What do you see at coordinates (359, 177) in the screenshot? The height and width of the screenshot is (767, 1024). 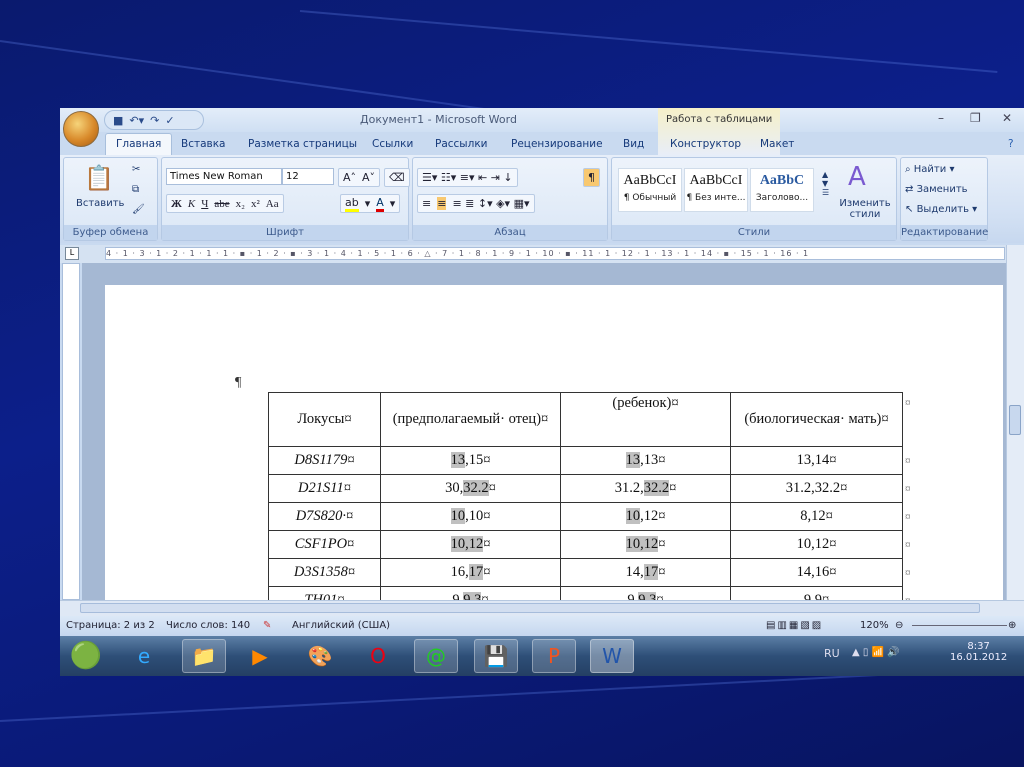 I see `font-grow-shrink: A˄ A˅` at bounding box center [359, 177].